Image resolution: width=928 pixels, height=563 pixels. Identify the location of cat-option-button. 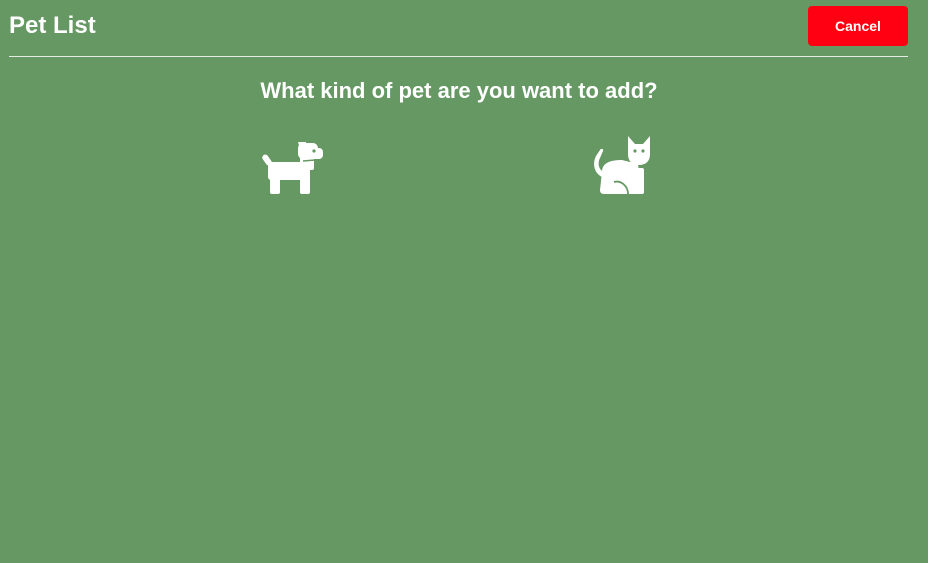
(622, 166).